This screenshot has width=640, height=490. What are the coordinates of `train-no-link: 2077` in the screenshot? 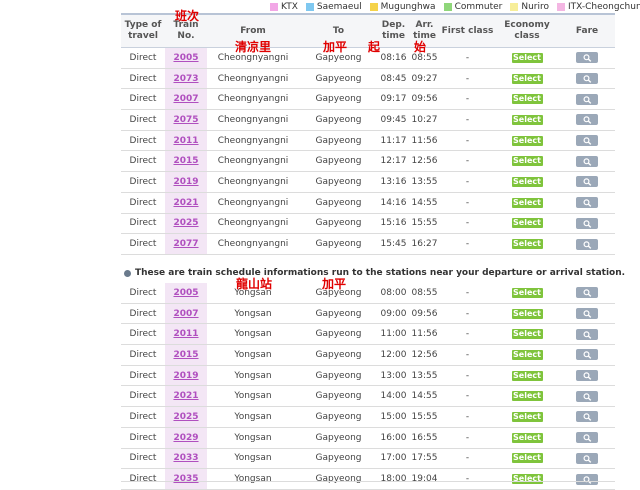 It's located at (185, 244).